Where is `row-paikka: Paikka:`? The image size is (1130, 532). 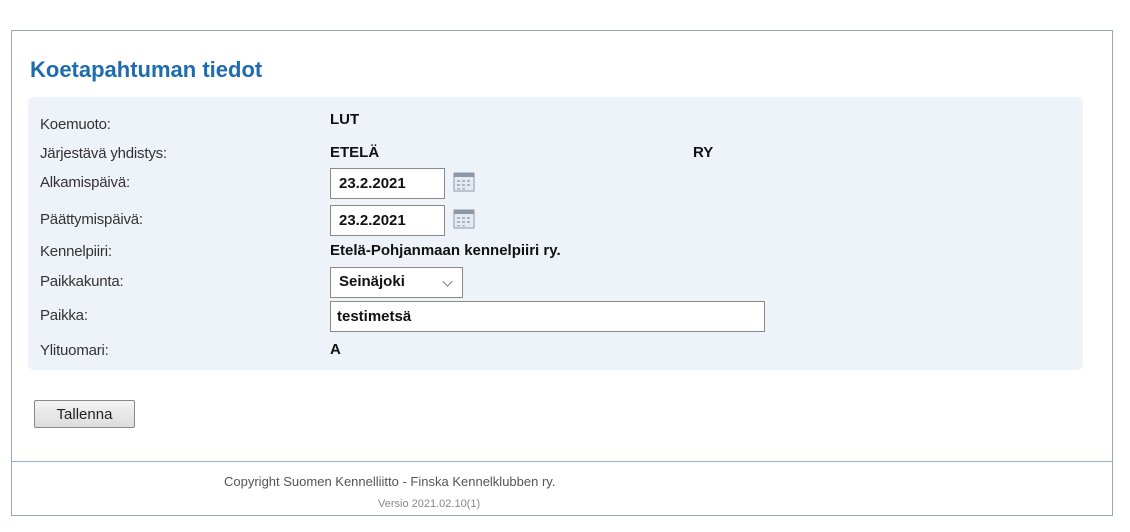
row-paikka: Paikka: is located at coordinates (555, 316).